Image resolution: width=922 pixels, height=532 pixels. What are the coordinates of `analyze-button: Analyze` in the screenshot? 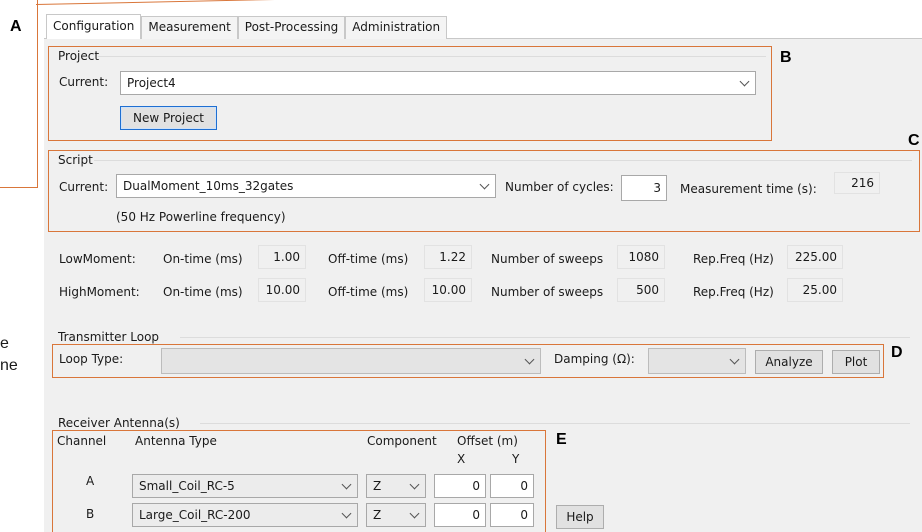 It's located at (789, 362).